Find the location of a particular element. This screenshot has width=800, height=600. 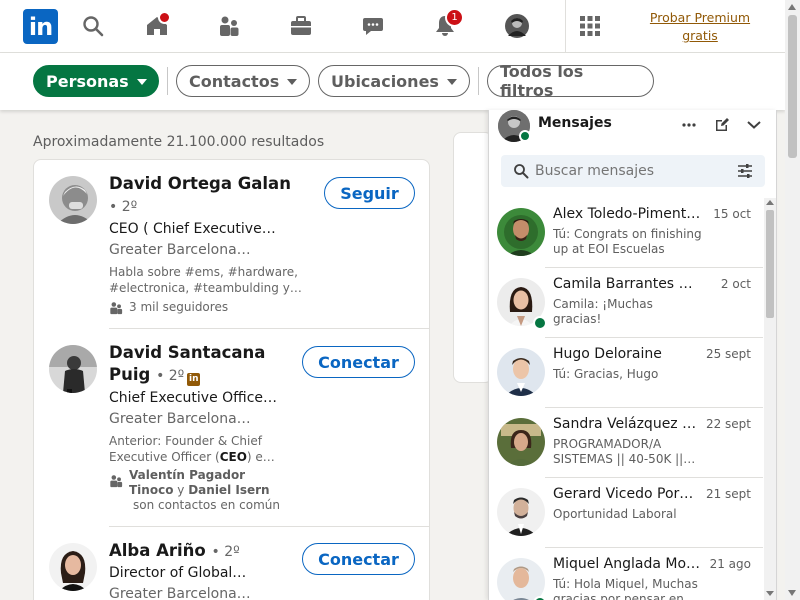

filter-personas-label: Personas is located at coordinates (87, 81).